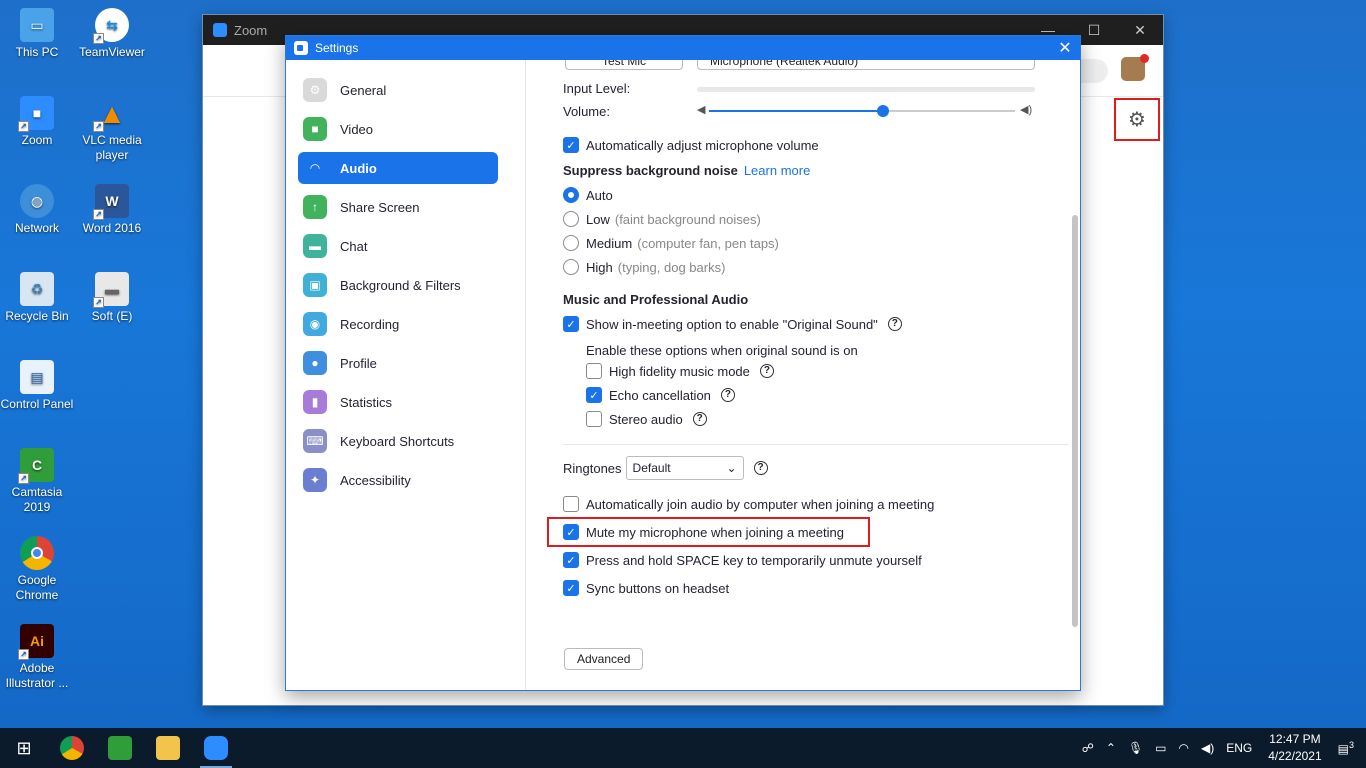  I want to click on notification-icon: ▤3, so click(1346, 748).